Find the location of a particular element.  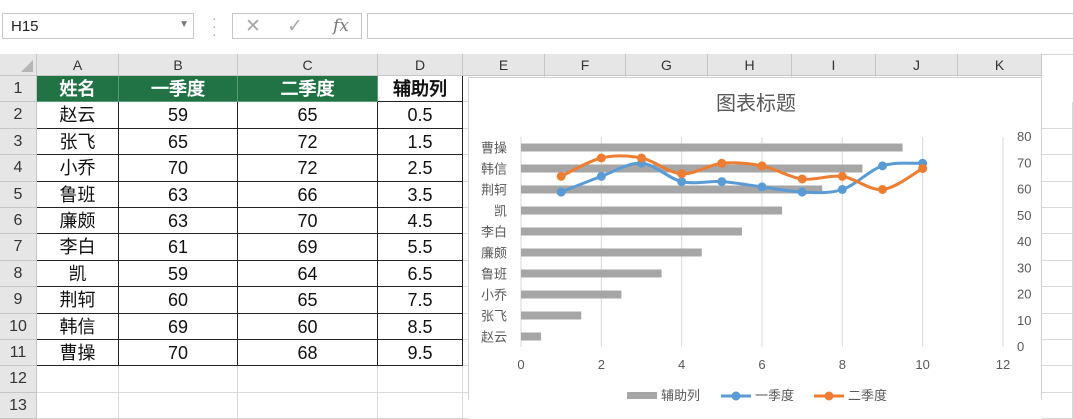

table-header-cell: 姓名 is located at coordinates (78, 89).